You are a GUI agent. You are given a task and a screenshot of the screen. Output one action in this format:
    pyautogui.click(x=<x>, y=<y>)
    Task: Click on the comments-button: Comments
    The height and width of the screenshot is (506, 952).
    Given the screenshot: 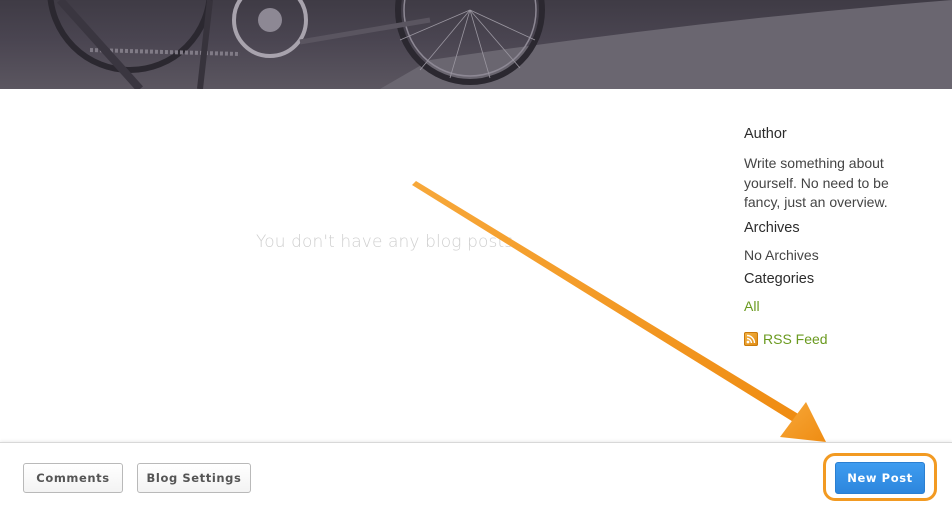 What is the action you would take?
    pyautogui.click(x=73, y=478)
    